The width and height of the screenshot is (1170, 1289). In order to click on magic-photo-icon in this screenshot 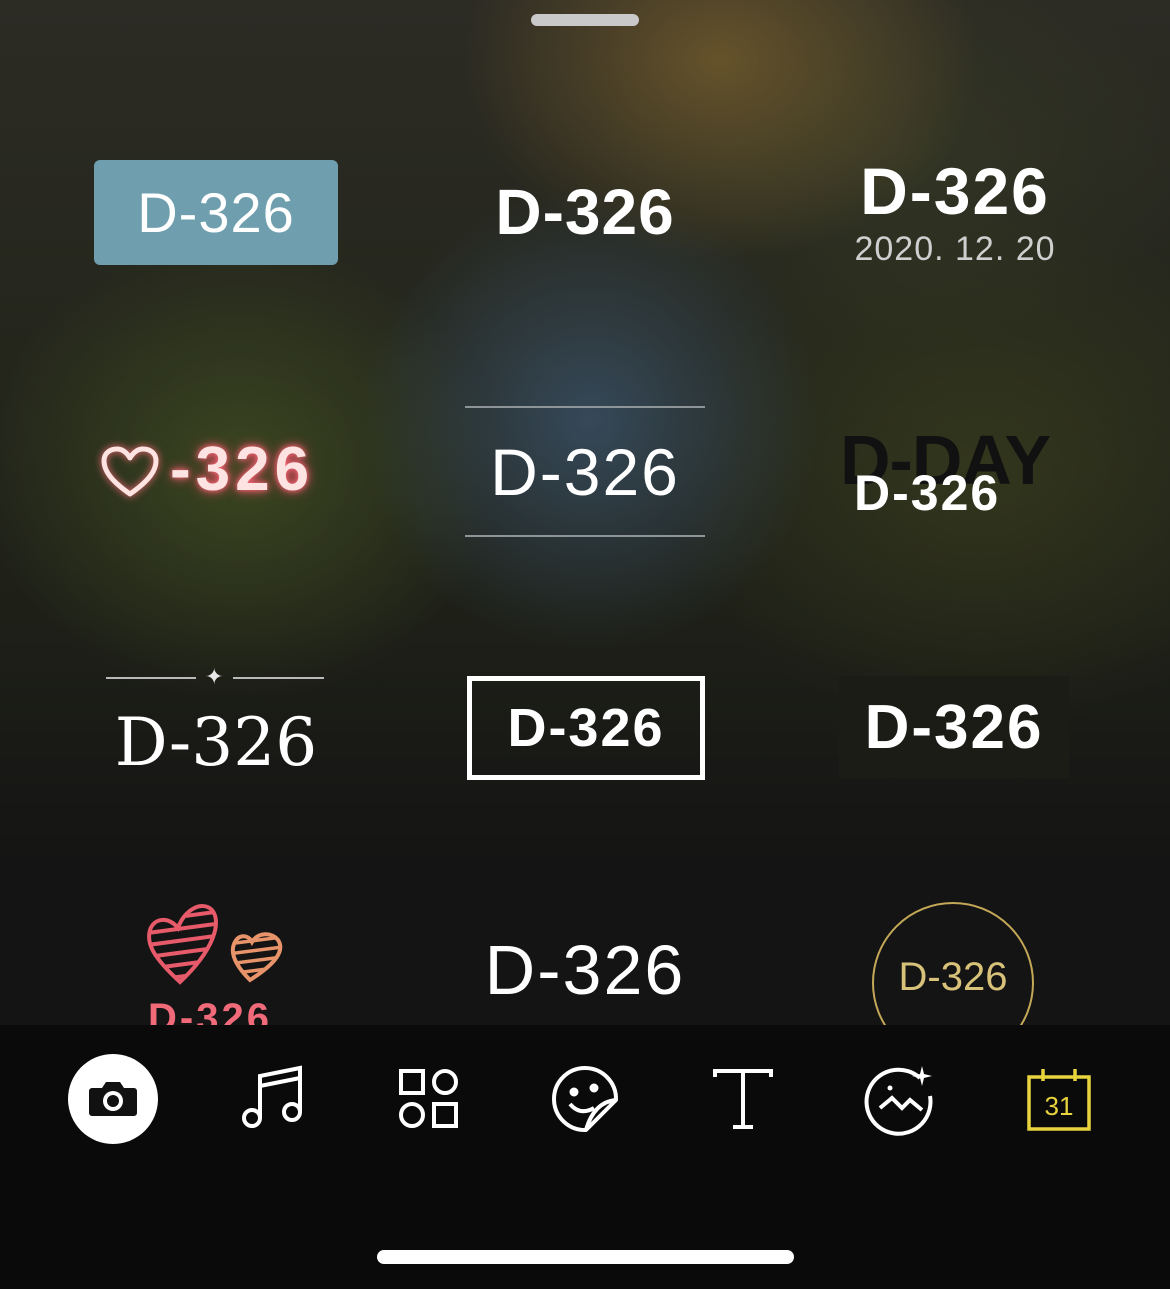, I will do `click(898, 1101)`.